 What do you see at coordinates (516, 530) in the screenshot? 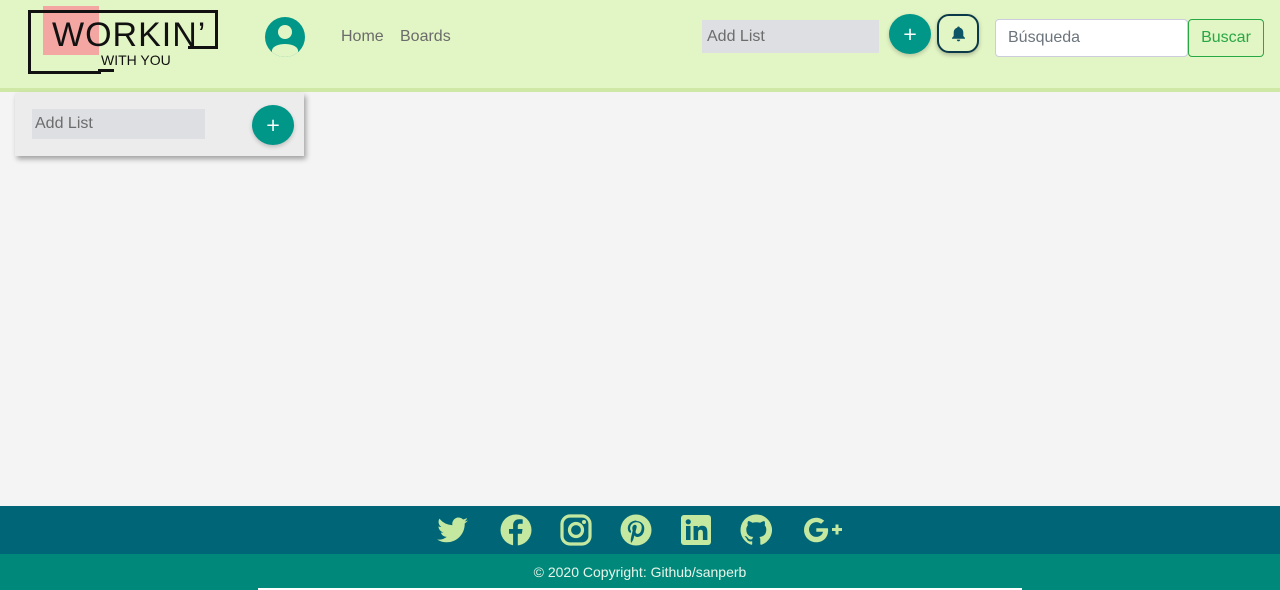
I see `facebook-icon` at bounding box center [516, 530].